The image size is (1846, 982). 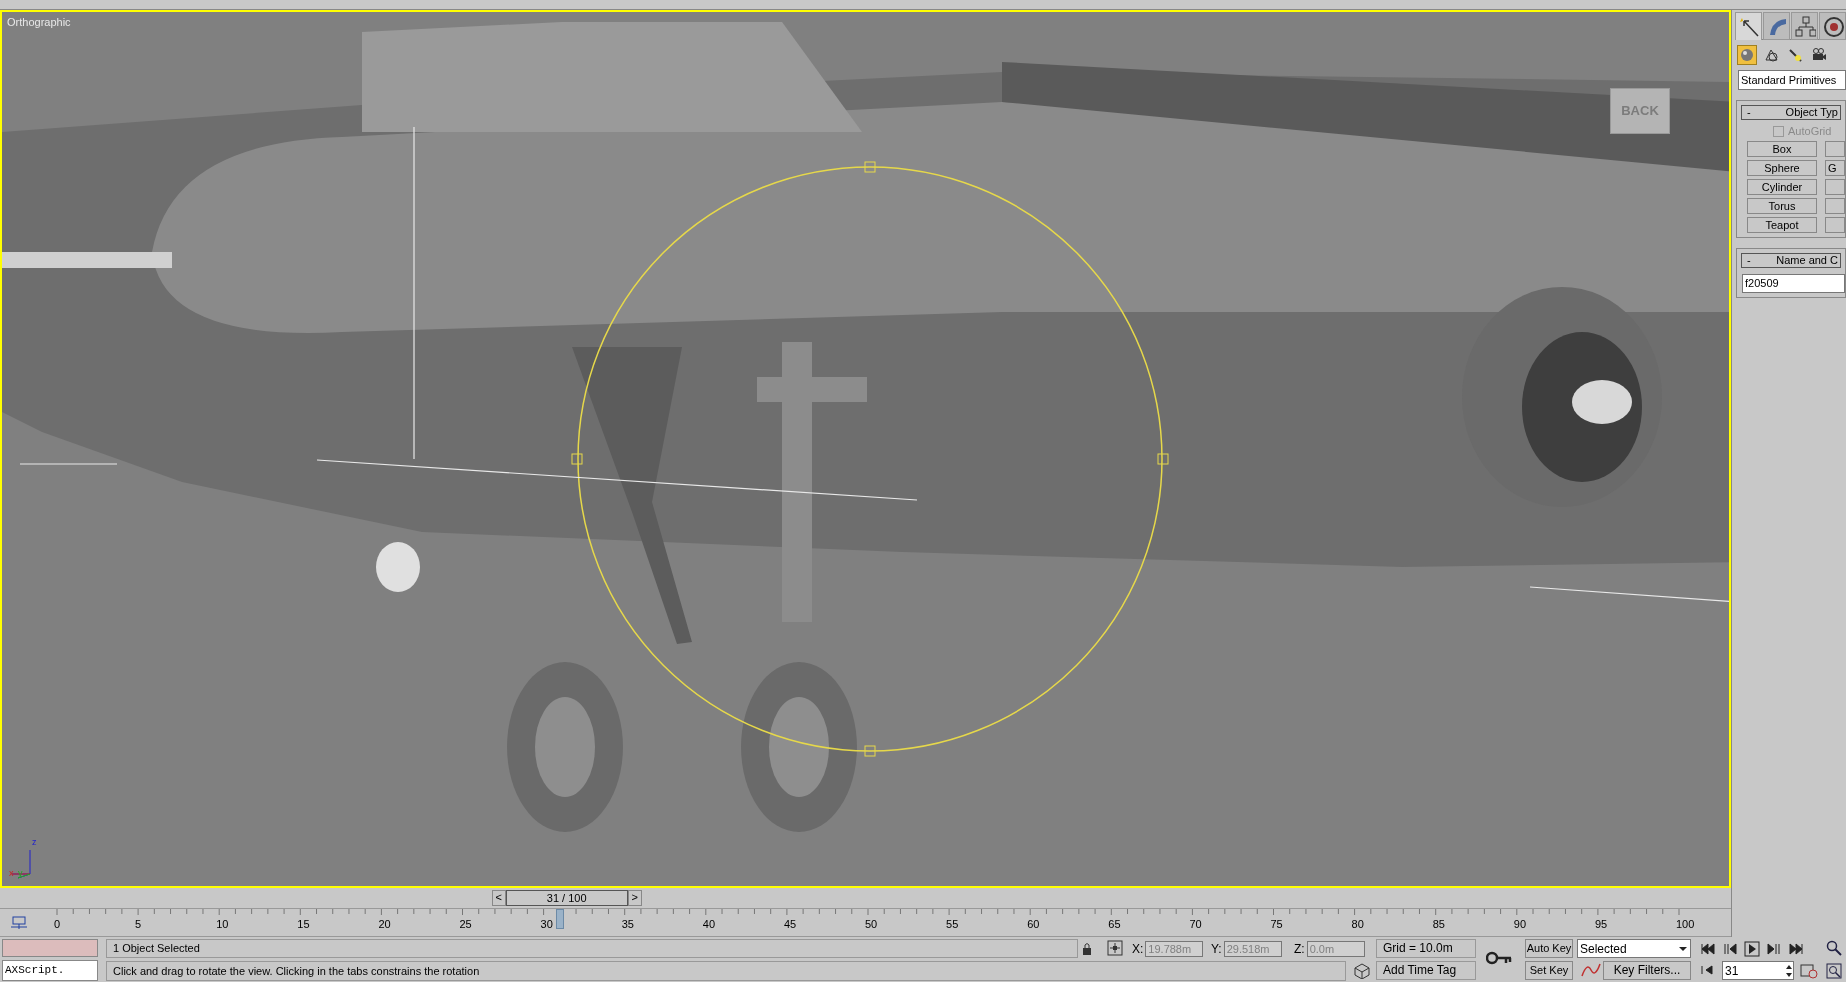 What do you see at coordinates (1115, 948) in the screenshot?
I see `absolute-mode-icon` at bounding box center [1115, 948].